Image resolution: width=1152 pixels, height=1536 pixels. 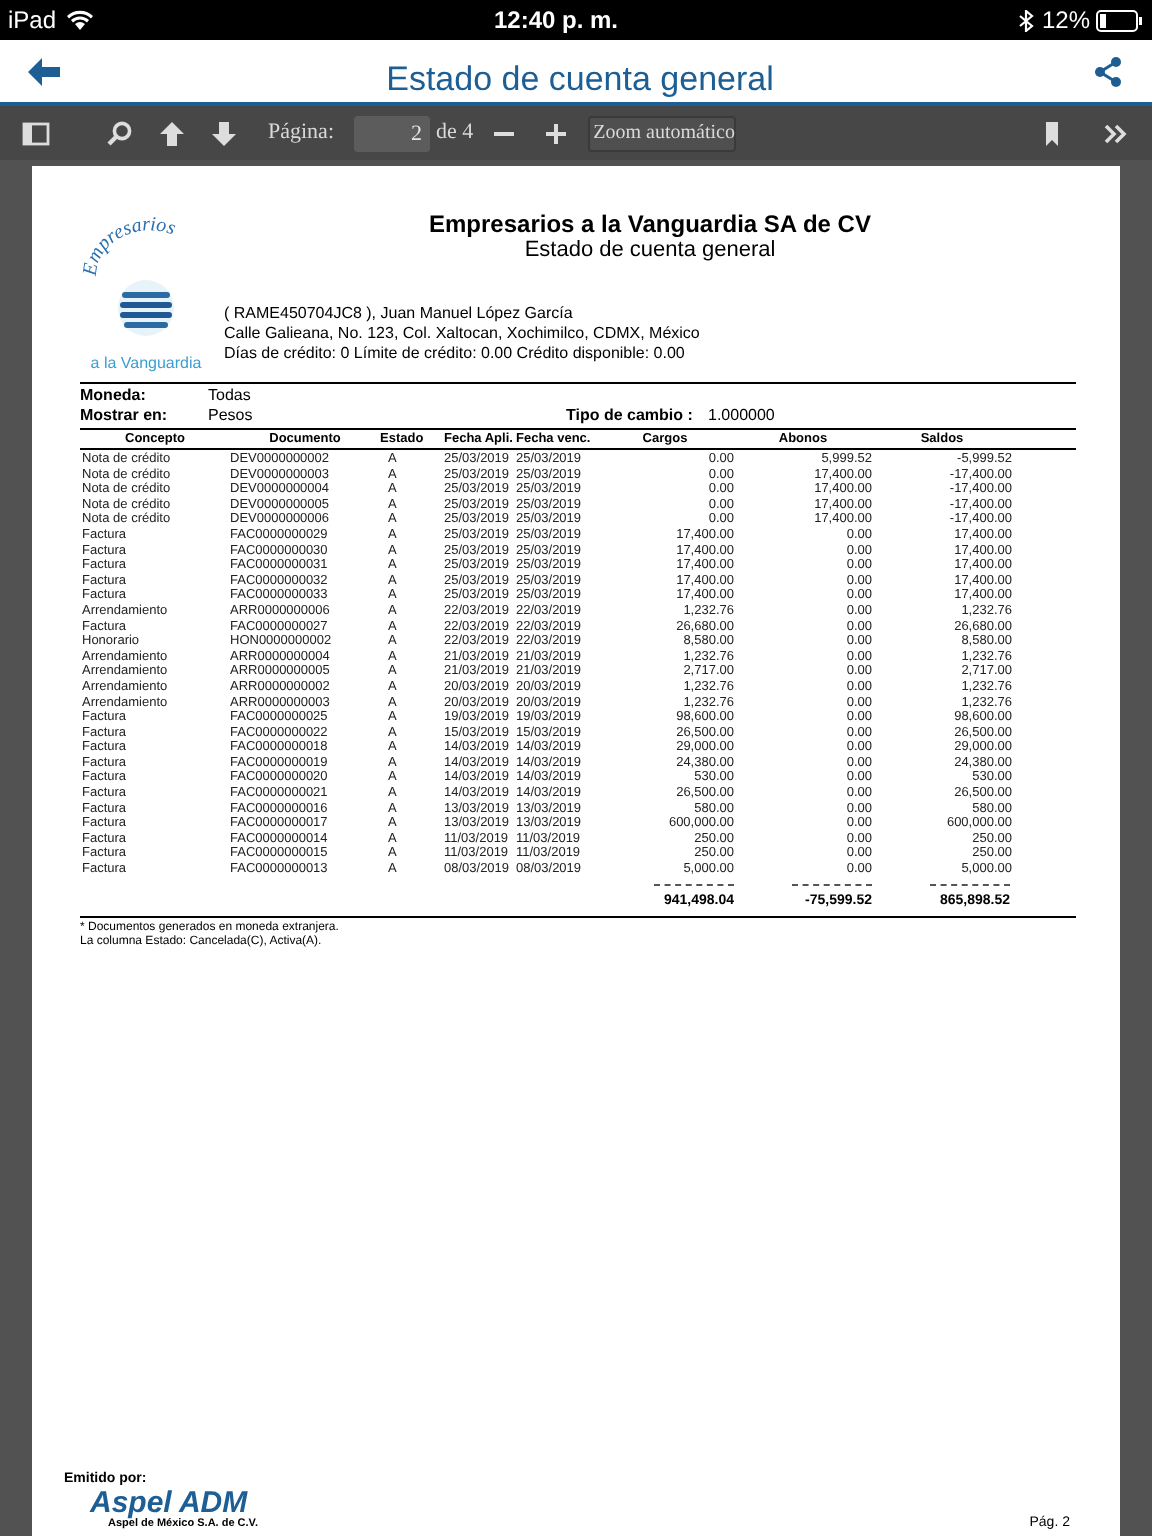 What do you see at coordinates (455, 354) in the screenshot?
I see `client-info: Días de crédito: 0 Límite de crédito: 0.00 Crédito disponible: 0.00` at bounding box center [455, 354].